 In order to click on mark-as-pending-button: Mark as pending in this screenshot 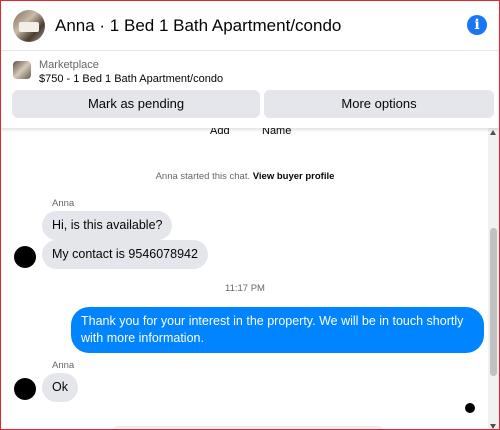, I will do `click(136, 104)`.